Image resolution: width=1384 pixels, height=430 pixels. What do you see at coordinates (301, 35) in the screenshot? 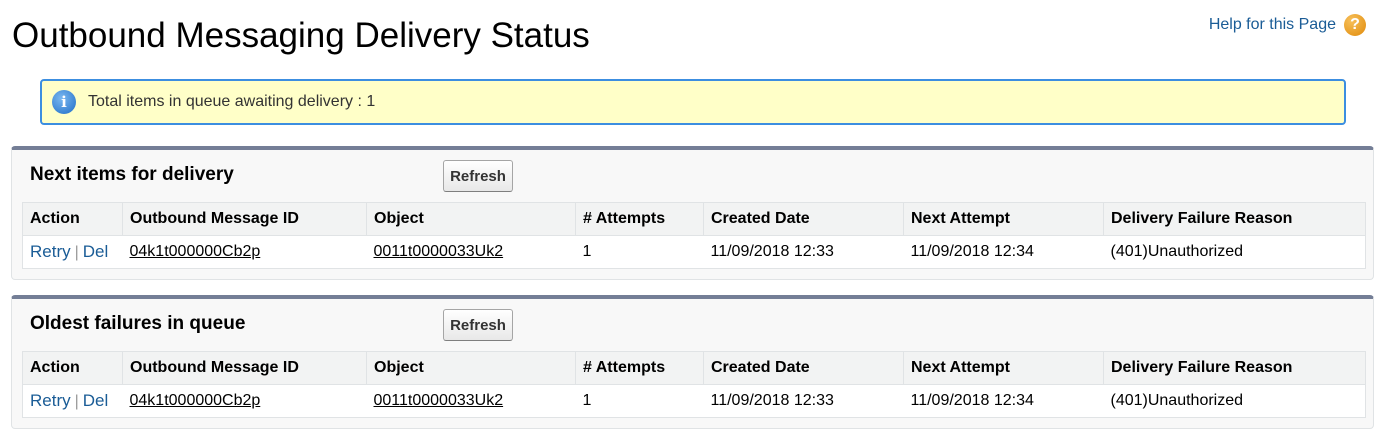
I see `page-title: Outbound Messaging Delivery Status` at bounding box center [301, 35].